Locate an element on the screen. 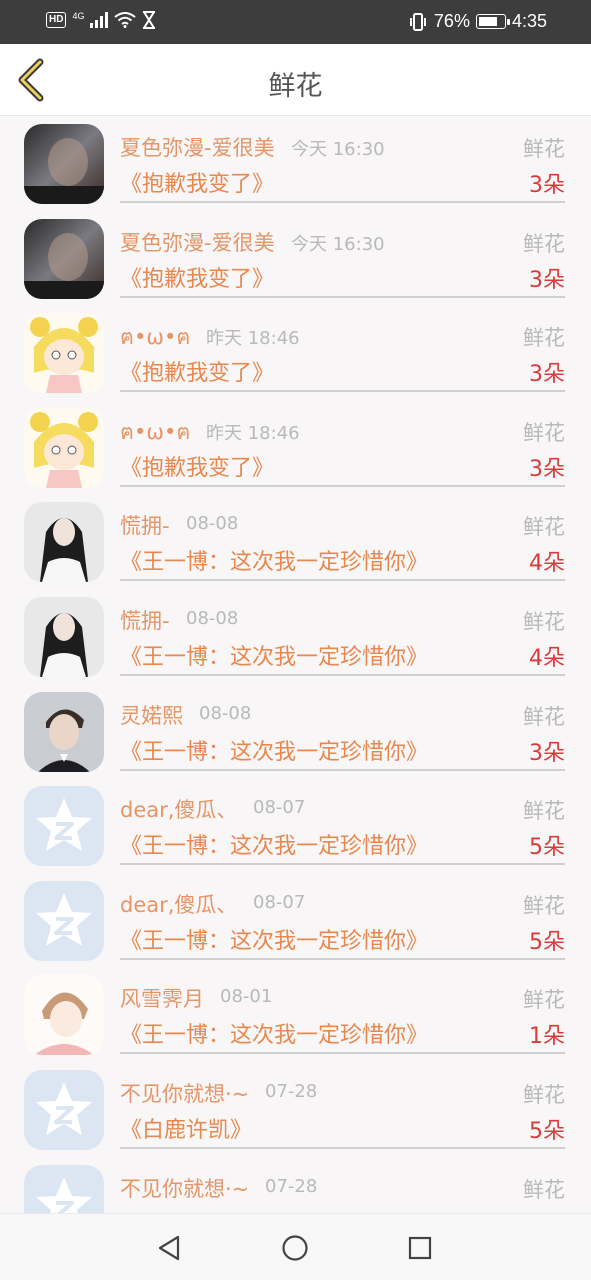 This screenshot has width=591, height=1280. status-bar: HD 4G 76% 4:35 is located at coordinates (295, 22).